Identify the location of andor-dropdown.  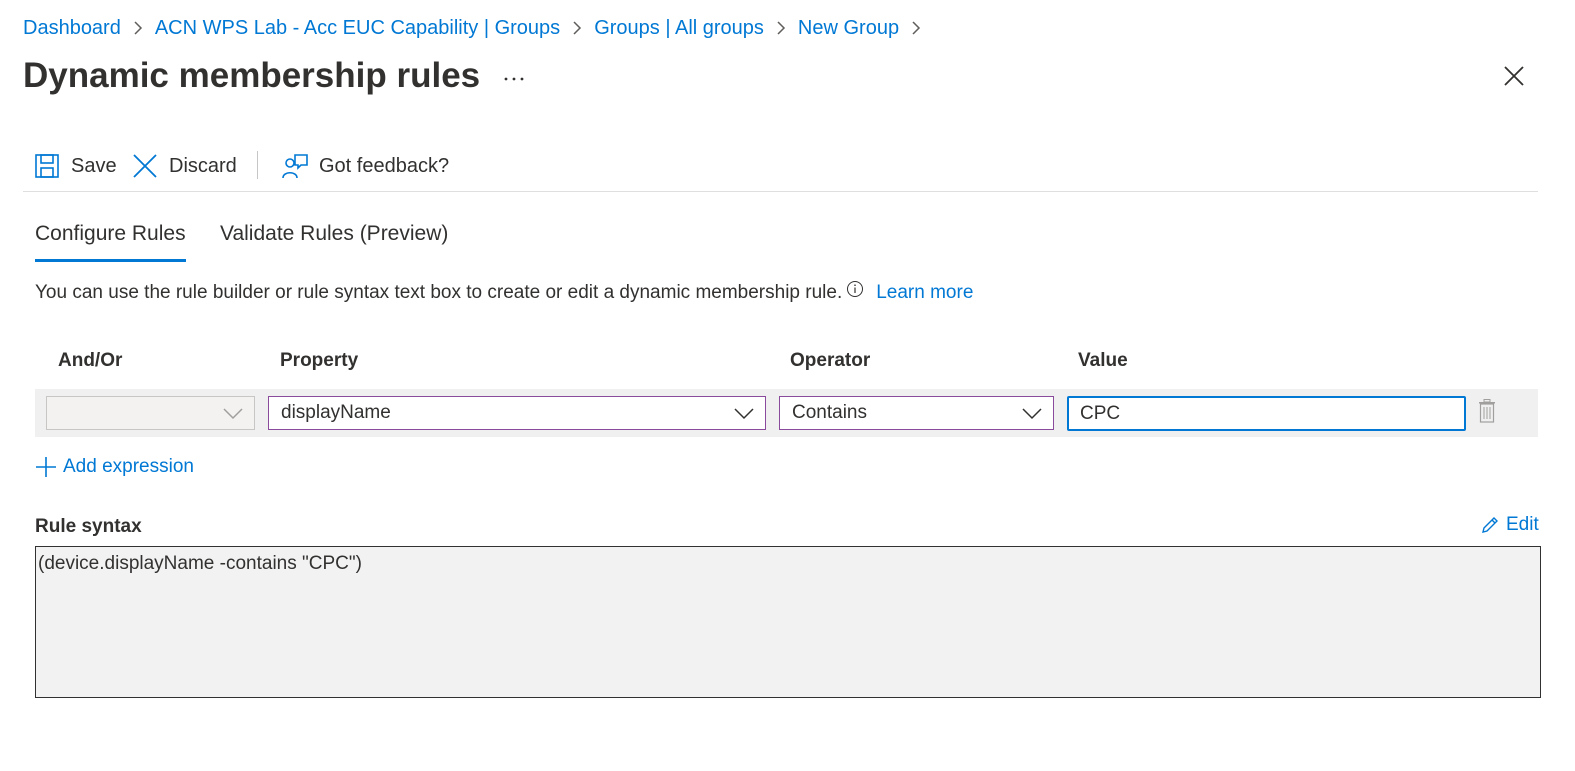
(150, 413).